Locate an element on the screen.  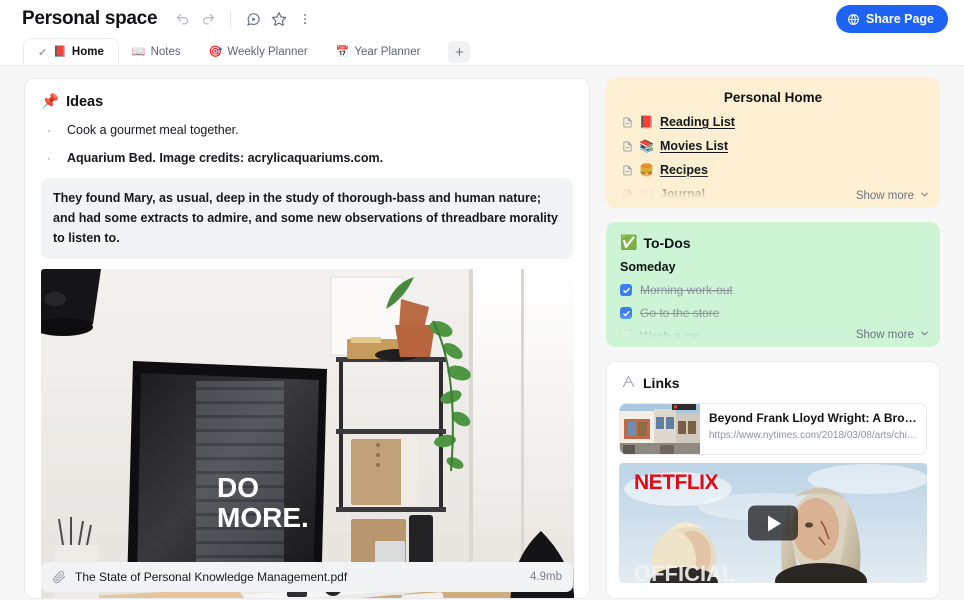
share-page-label: Share Page is located at coordinates (899, 19).